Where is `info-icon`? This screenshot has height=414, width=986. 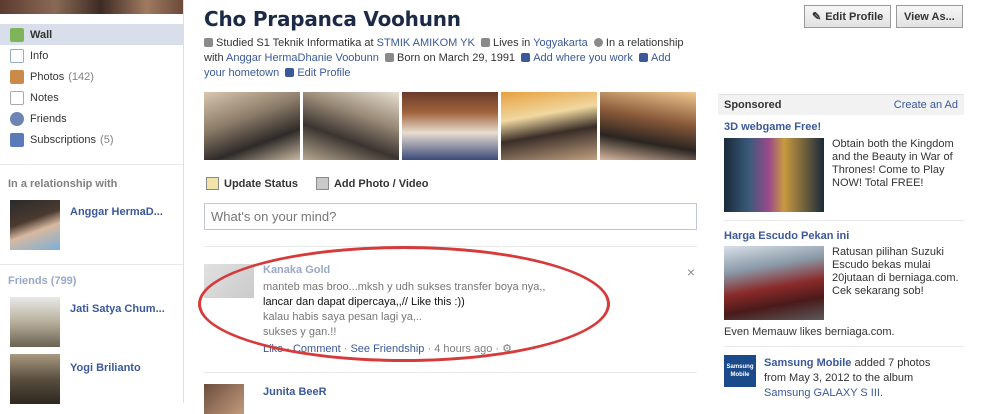
info-icon is located at coordinates (17, 55).